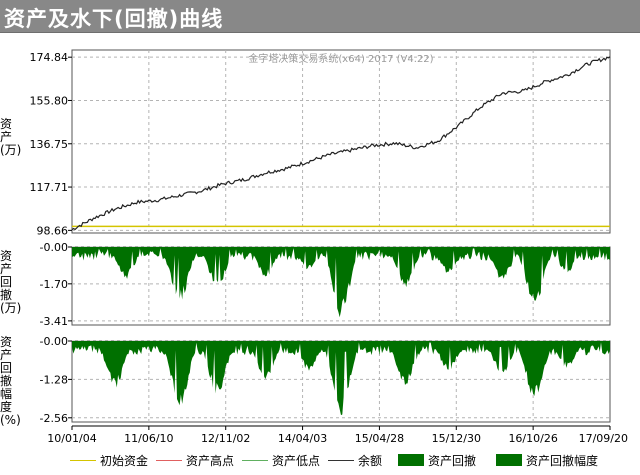 Image resolution: width=640 pixels, height=475 pixels. I want to click on ytick-label: -1.70, so click(54, 284).